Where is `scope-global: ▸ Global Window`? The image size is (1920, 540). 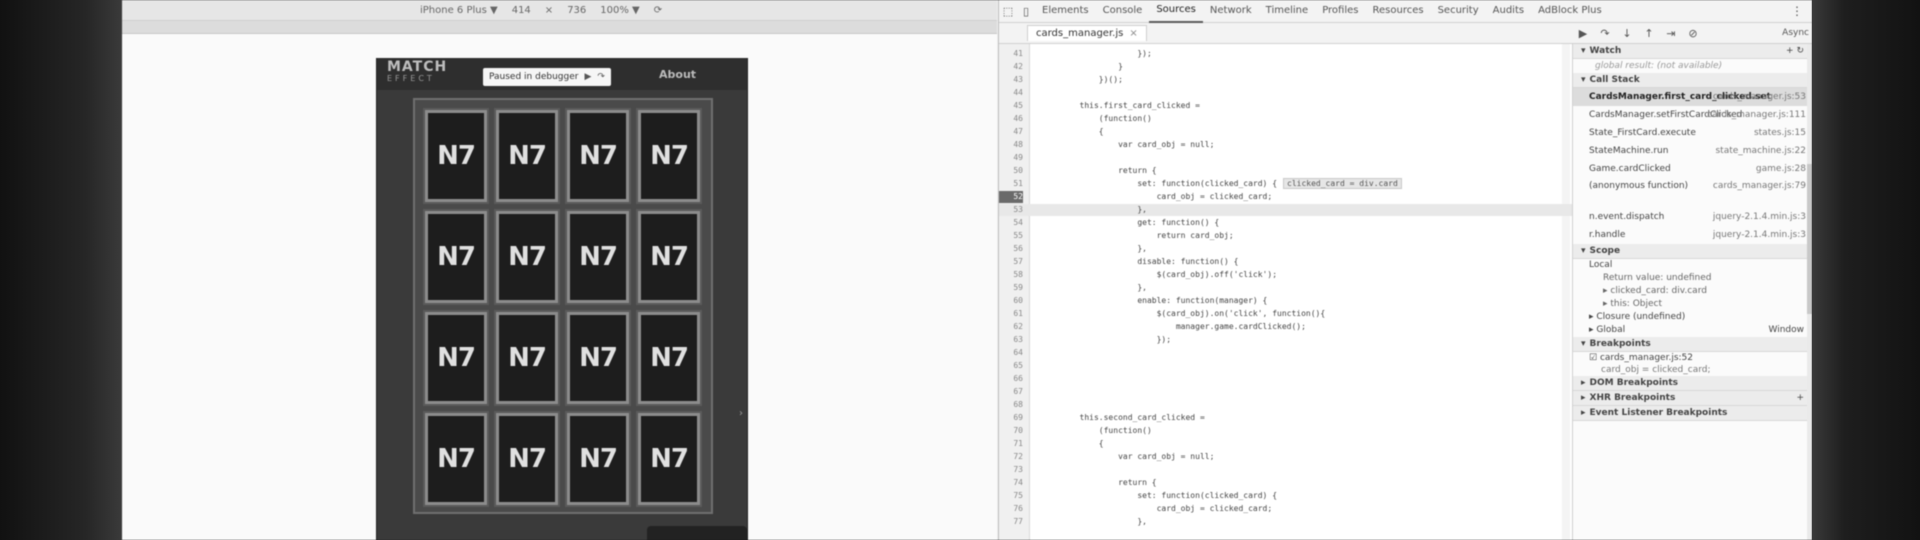
scope-global: ▸ Global Window is located at coordinates (1692, 330).